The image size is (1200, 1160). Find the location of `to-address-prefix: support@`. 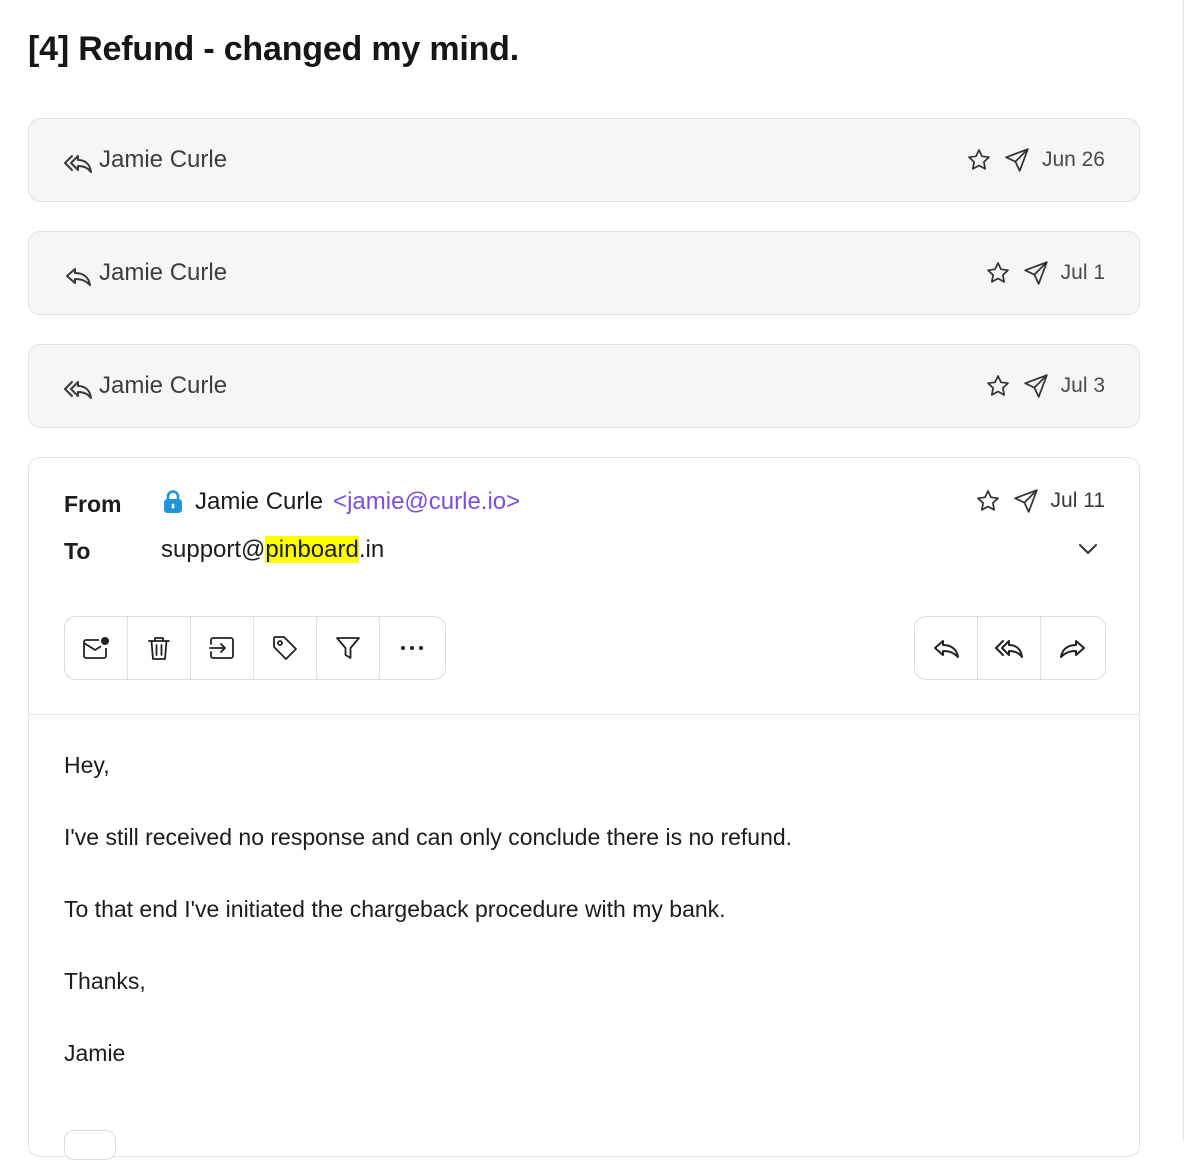

to-address-prefix: support@ is located at coordinates (213, 549).